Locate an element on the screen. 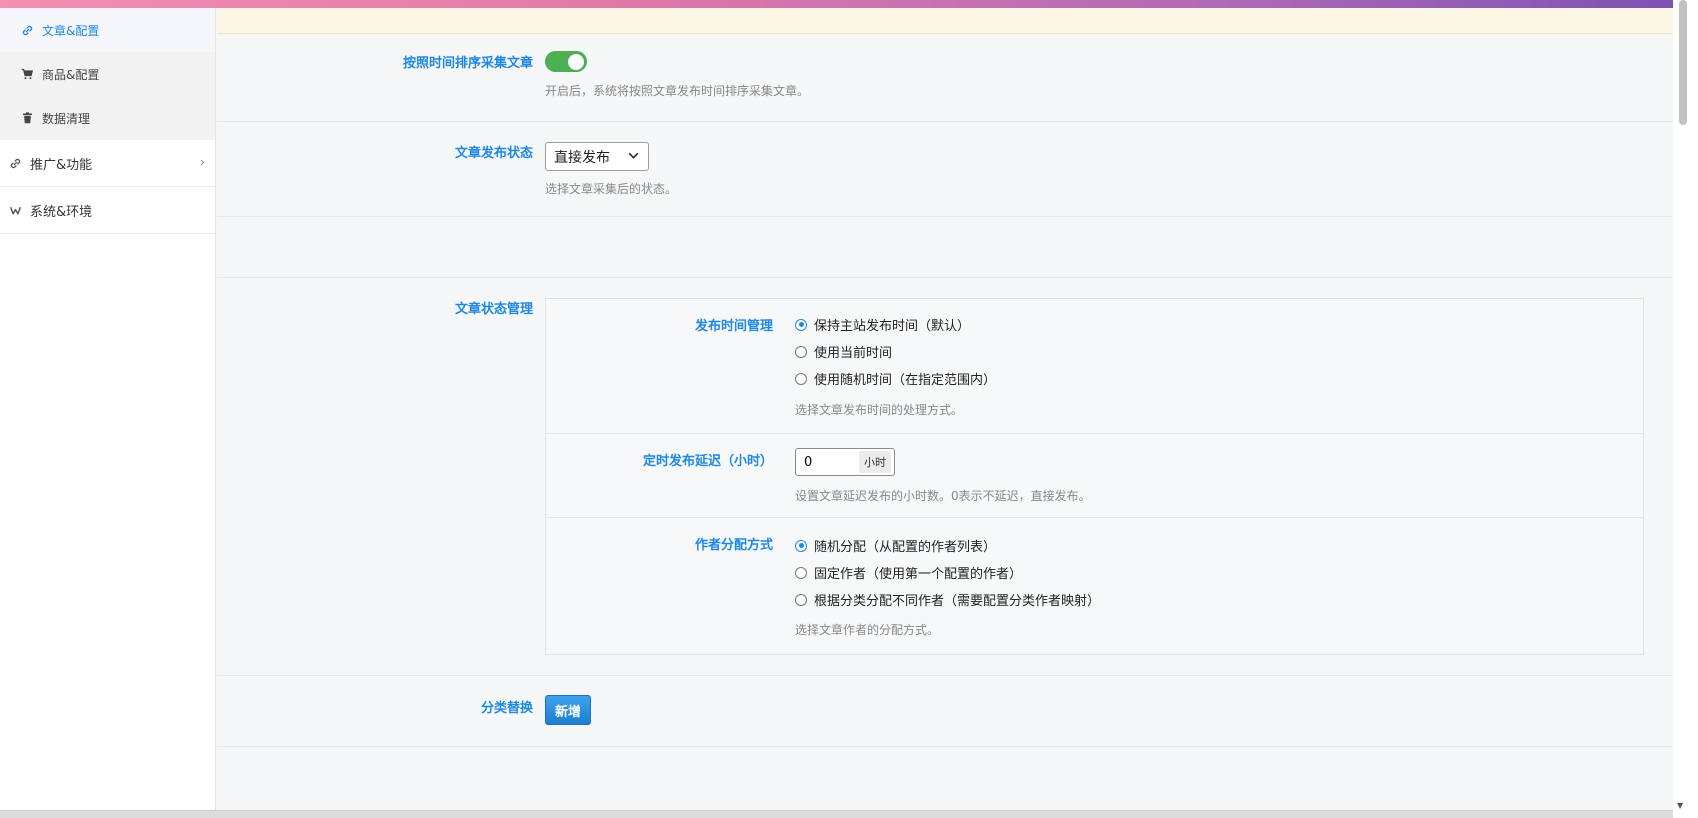  unit-addon: 小时 is located at coordinates (875, 462).